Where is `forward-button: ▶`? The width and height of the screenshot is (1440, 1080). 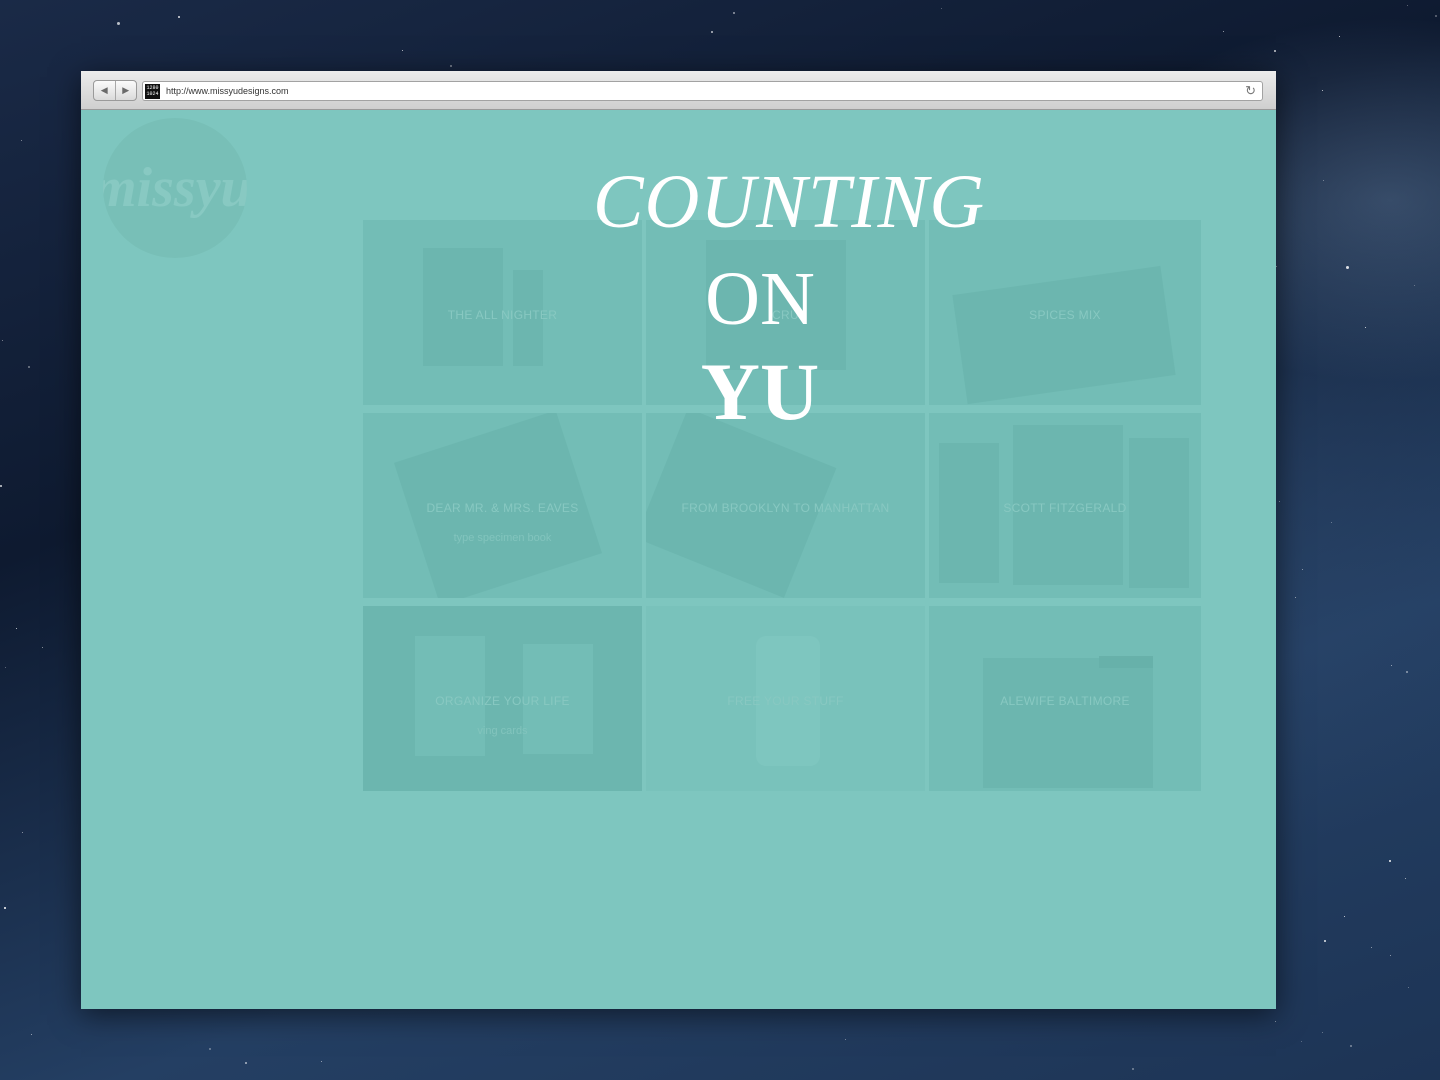
forward-button: ▶ is located at coordinates (125, 90).